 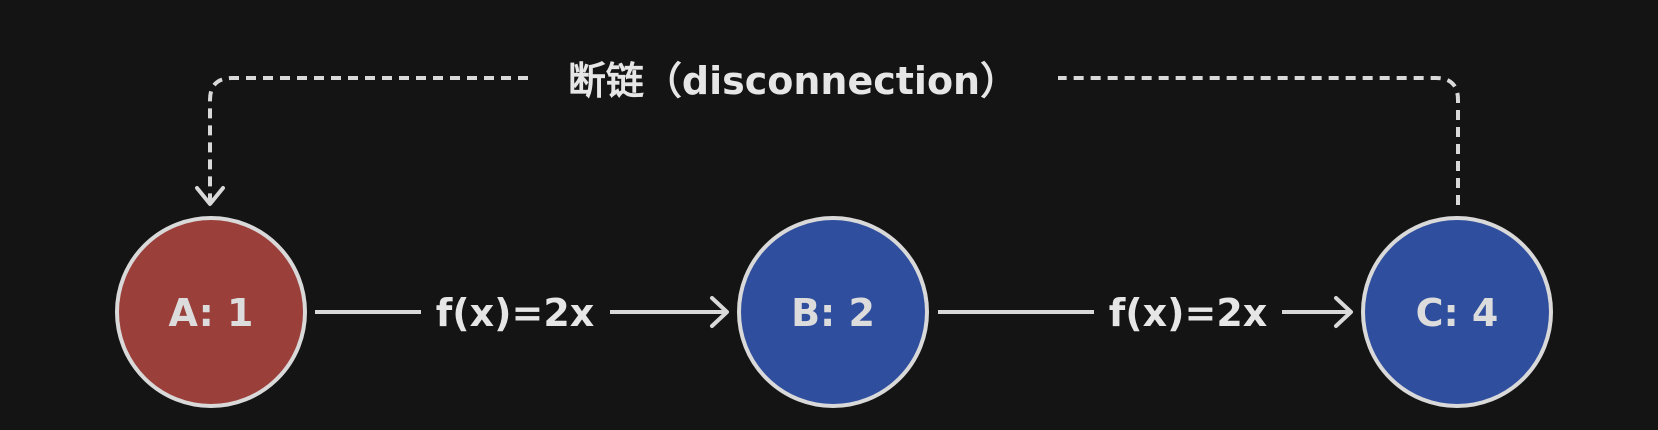 I want to click on node-a: A: 1, so click(x=211, y=312).